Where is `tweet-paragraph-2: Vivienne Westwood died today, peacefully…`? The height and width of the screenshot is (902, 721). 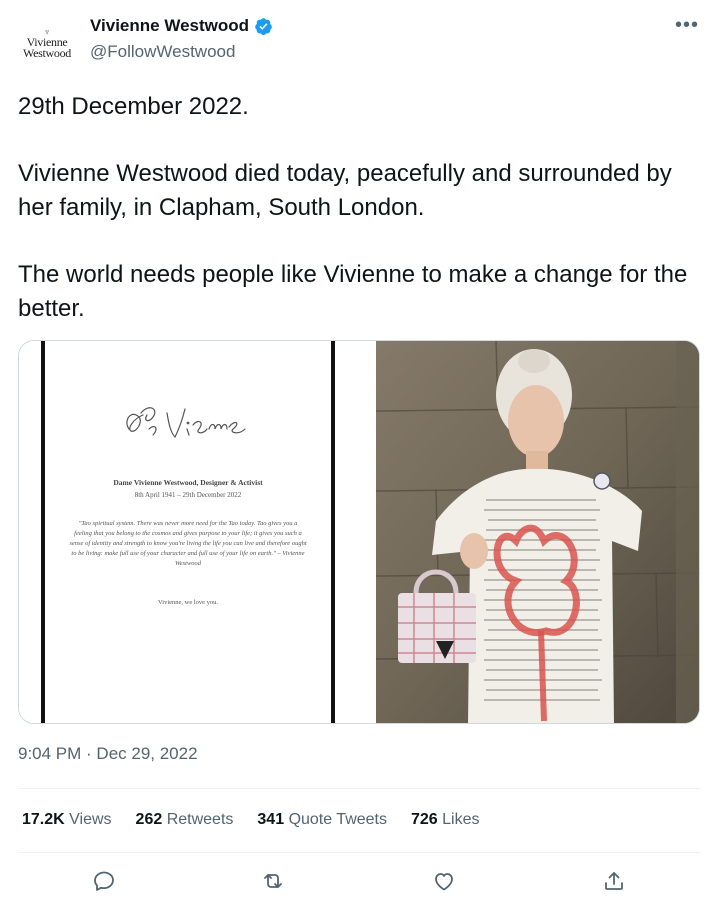
tweet-paragraph-2: Vivienne Westwood died today, peacefully… is located at coordinates (345, 190).